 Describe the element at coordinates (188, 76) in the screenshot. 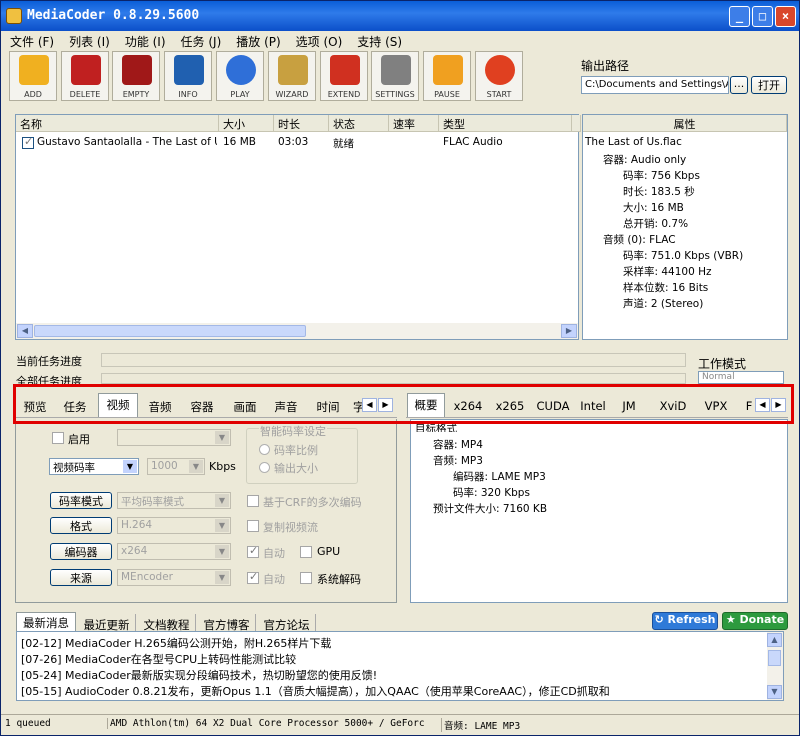

I see `info-button: INFO` at that location.